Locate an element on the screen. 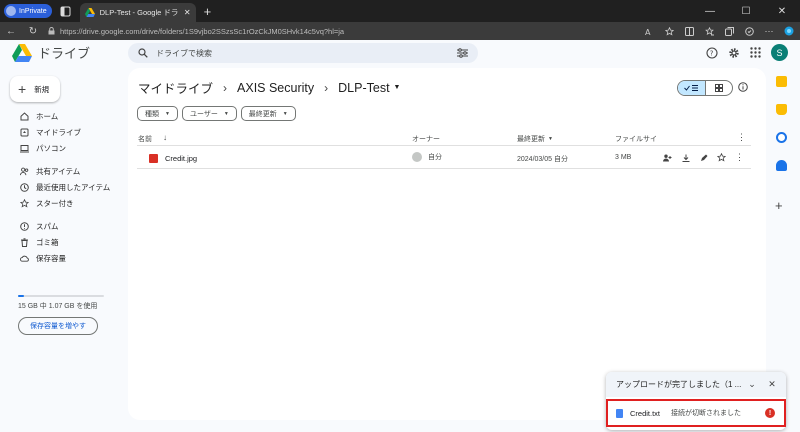  grid-view-button is located at coordinates (719, 88).